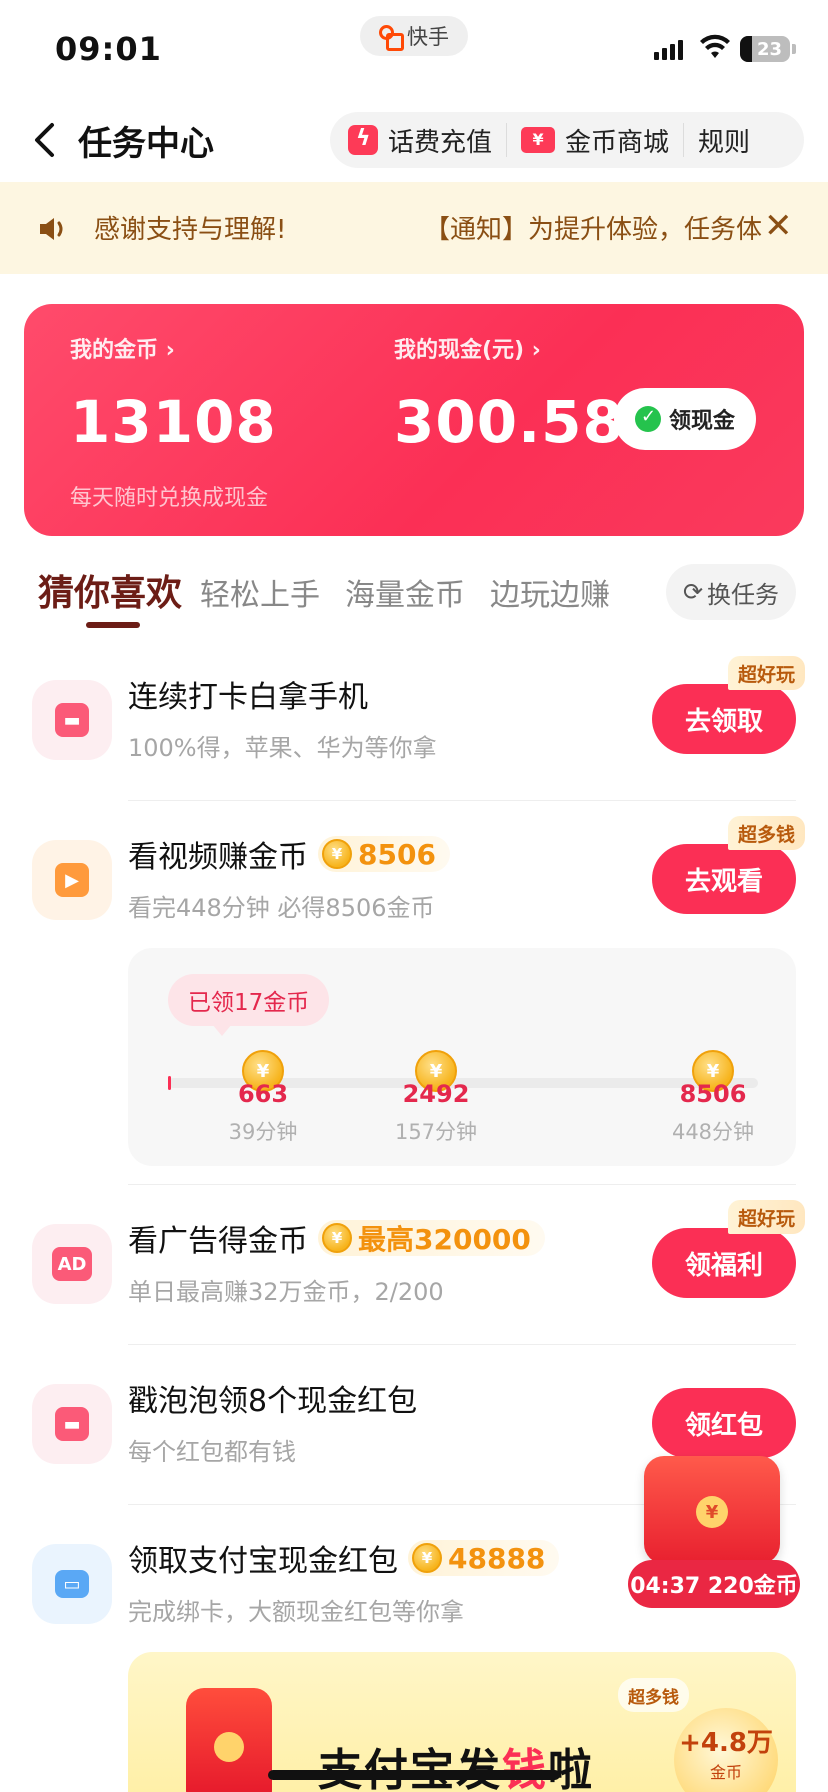  I want to click on red-packet-icon: ¥, so click(712, 1510).